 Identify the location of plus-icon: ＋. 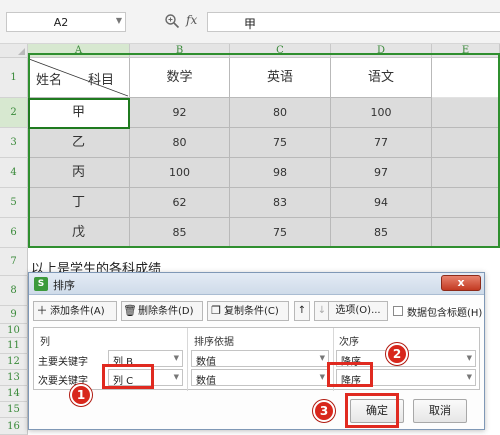
(42, 310).